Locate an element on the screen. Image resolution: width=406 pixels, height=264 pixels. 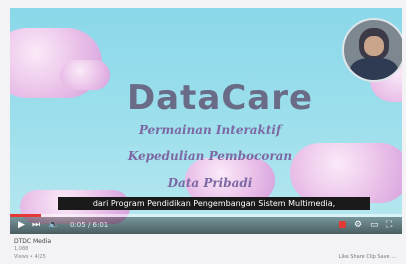
cloud-left-small is located at coordinates (85, 75).